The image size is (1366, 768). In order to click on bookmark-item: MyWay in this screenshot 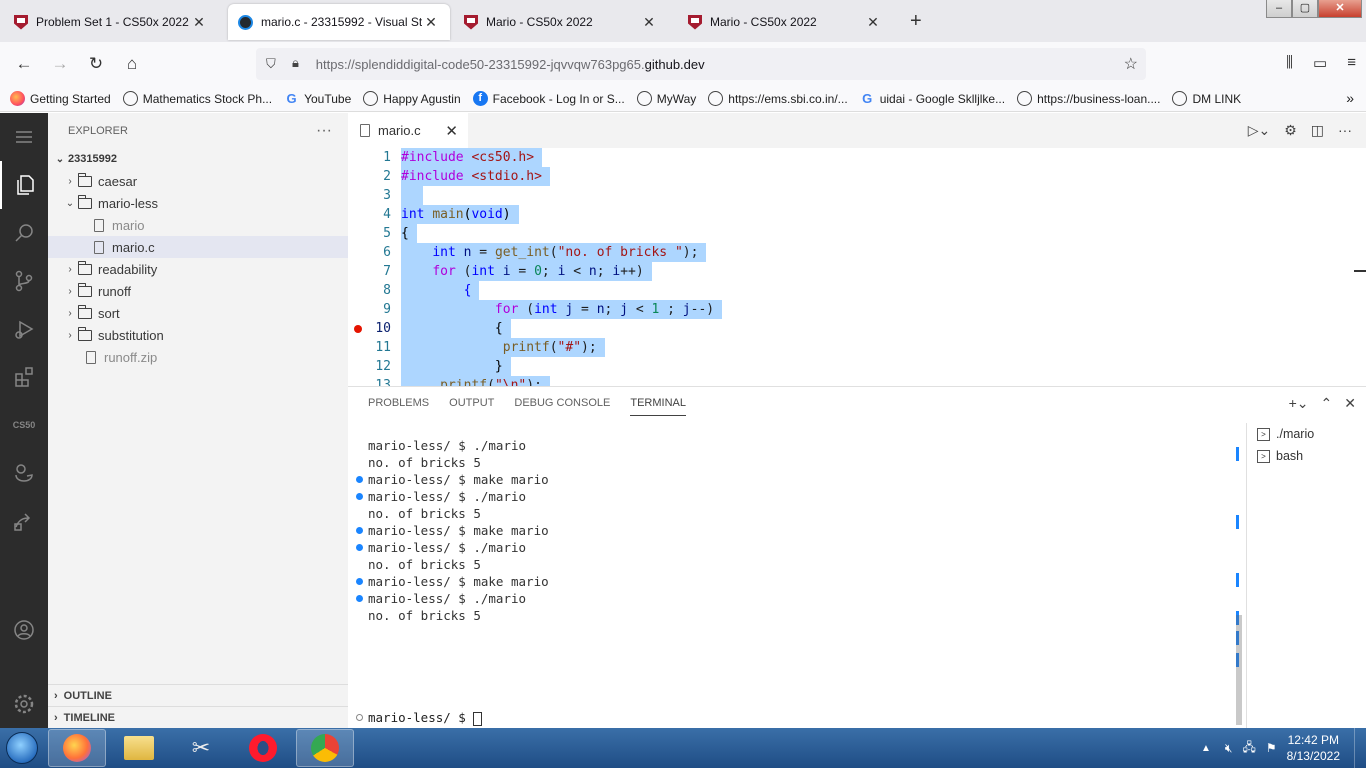, I will do `click(666, 98)`.